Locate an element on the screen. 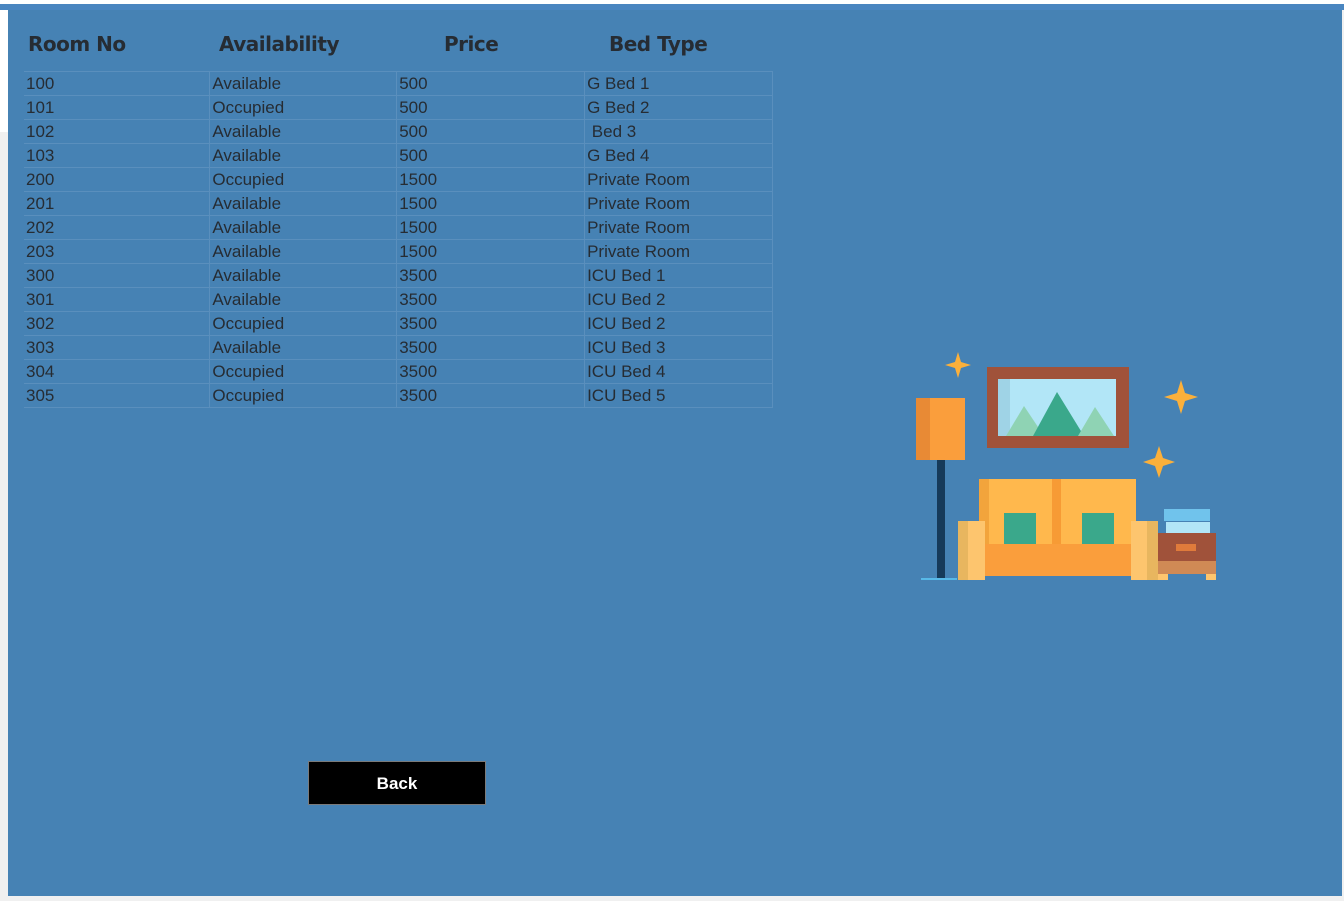  cell-room-no: 101 is located at coordinates (117, 107).